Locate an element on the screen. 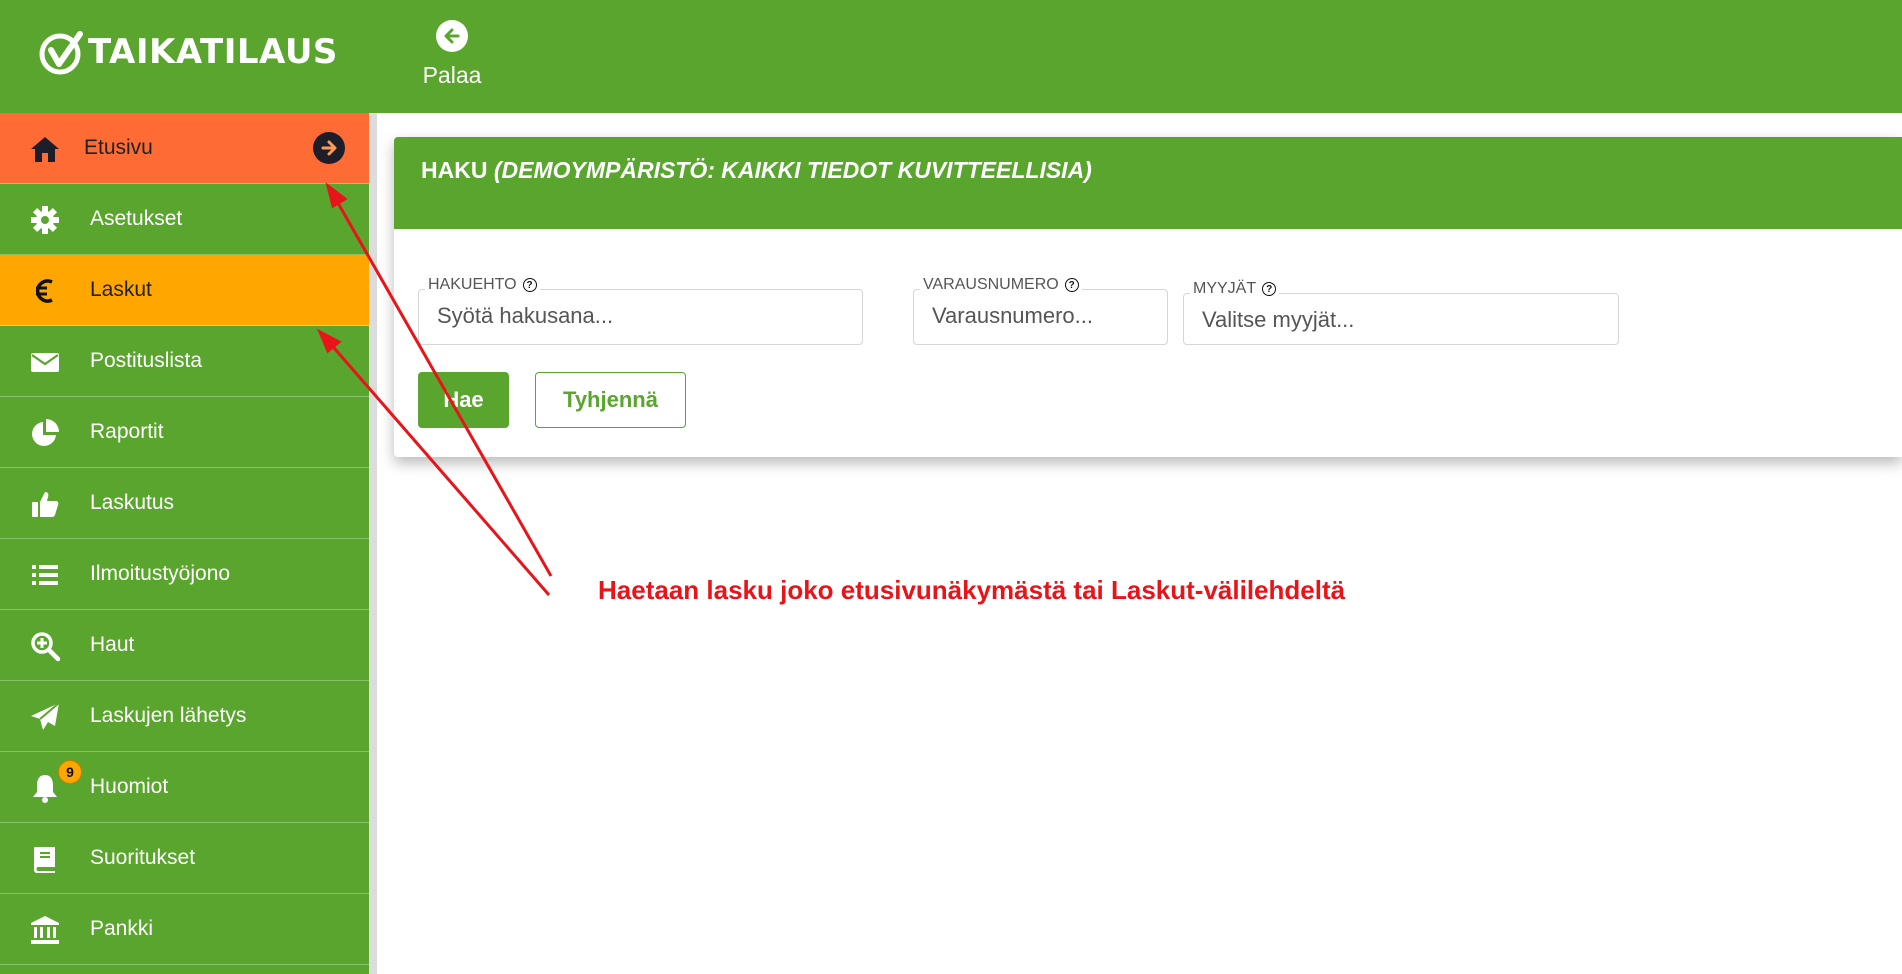 The width and height of the screenshot is (1902, 974). thumbs-up-icon is located at coordinates (45, 504).